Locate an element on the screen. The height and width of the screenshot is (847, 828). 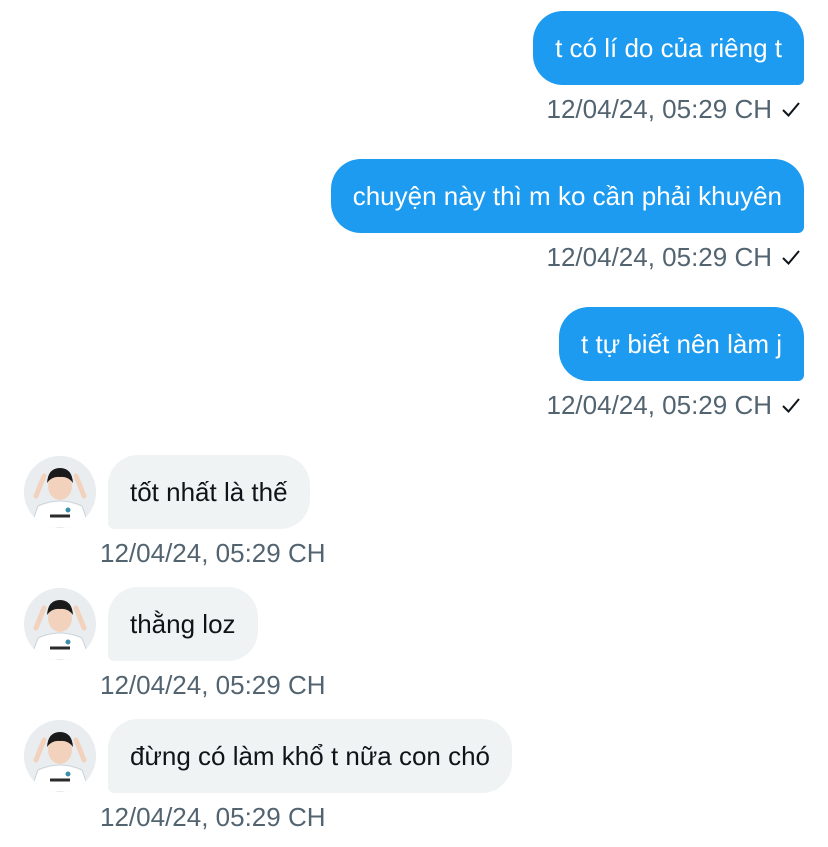
message-bubble-incoming: đừng có làm khổ t nữa con chó is located at coordinates (310, 756).